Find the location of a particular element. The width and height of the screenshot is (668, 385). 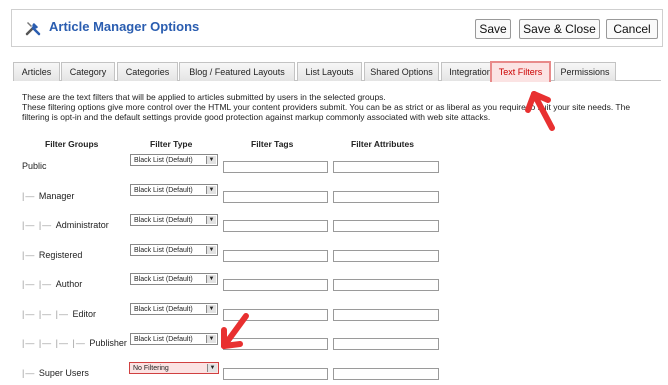

tab-list-layouts: List Layouts is located at coordinates (329, 71).